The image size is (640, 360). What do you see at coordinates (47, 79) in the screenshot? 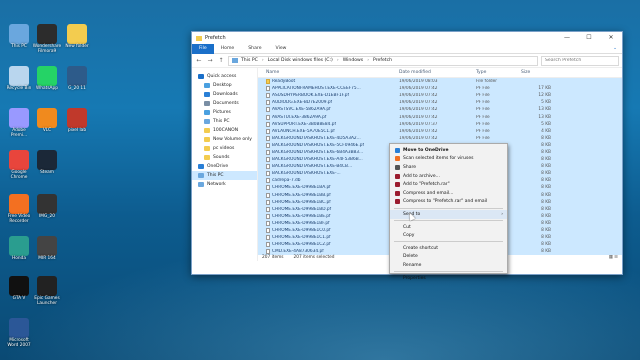
I see `desktop-icon: WhatsApp` at bounding box center [47, 79].